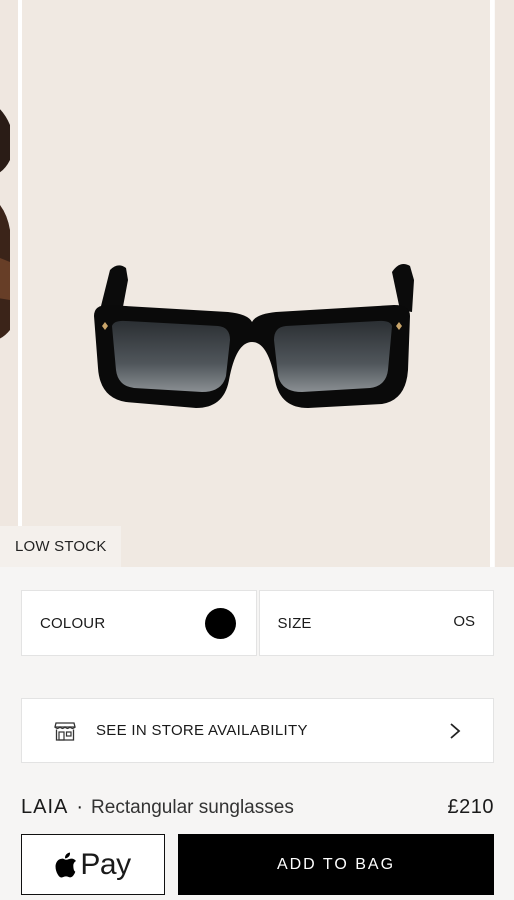 The height and width of the screenshot is (900, 514). What do you see at coordinates (376, 623) in the screenshot?
I see `size-selector: SIZE OS` at bounding box center [376, 623].